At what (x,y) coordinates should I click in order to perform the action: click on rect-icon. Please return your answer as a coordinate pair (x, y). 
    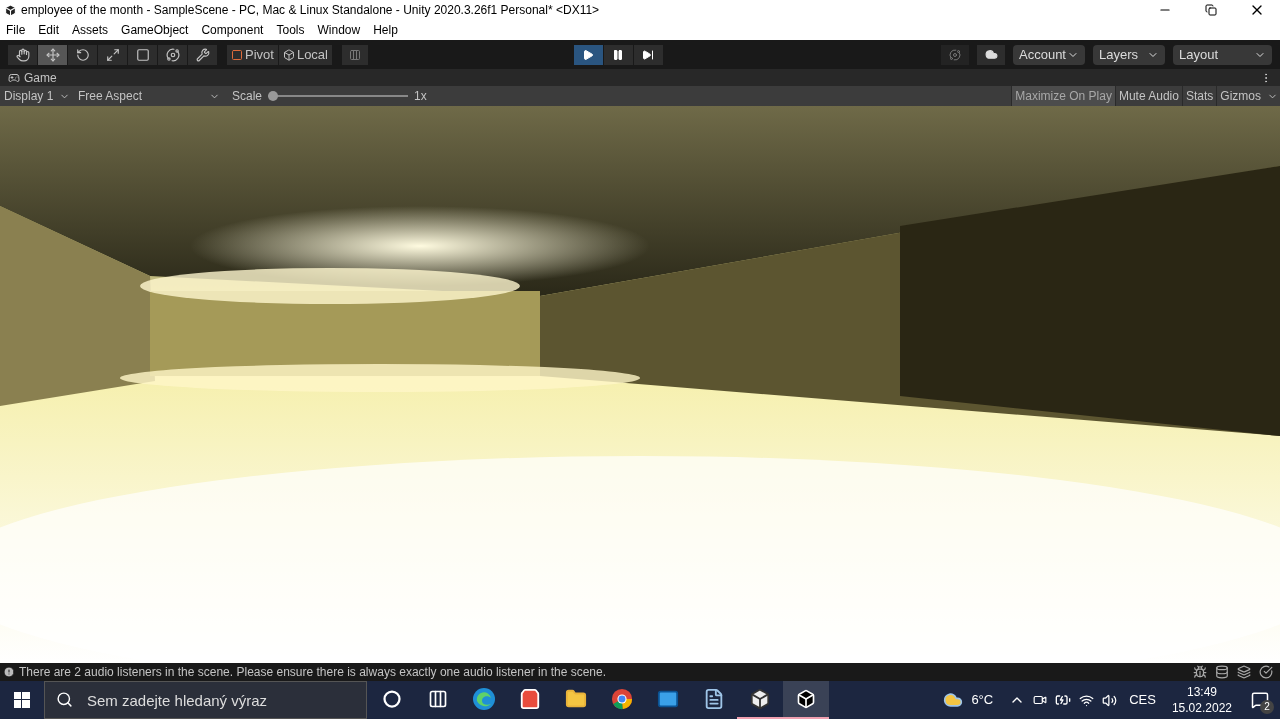
    Looking at the image, I should click on (142, 54).